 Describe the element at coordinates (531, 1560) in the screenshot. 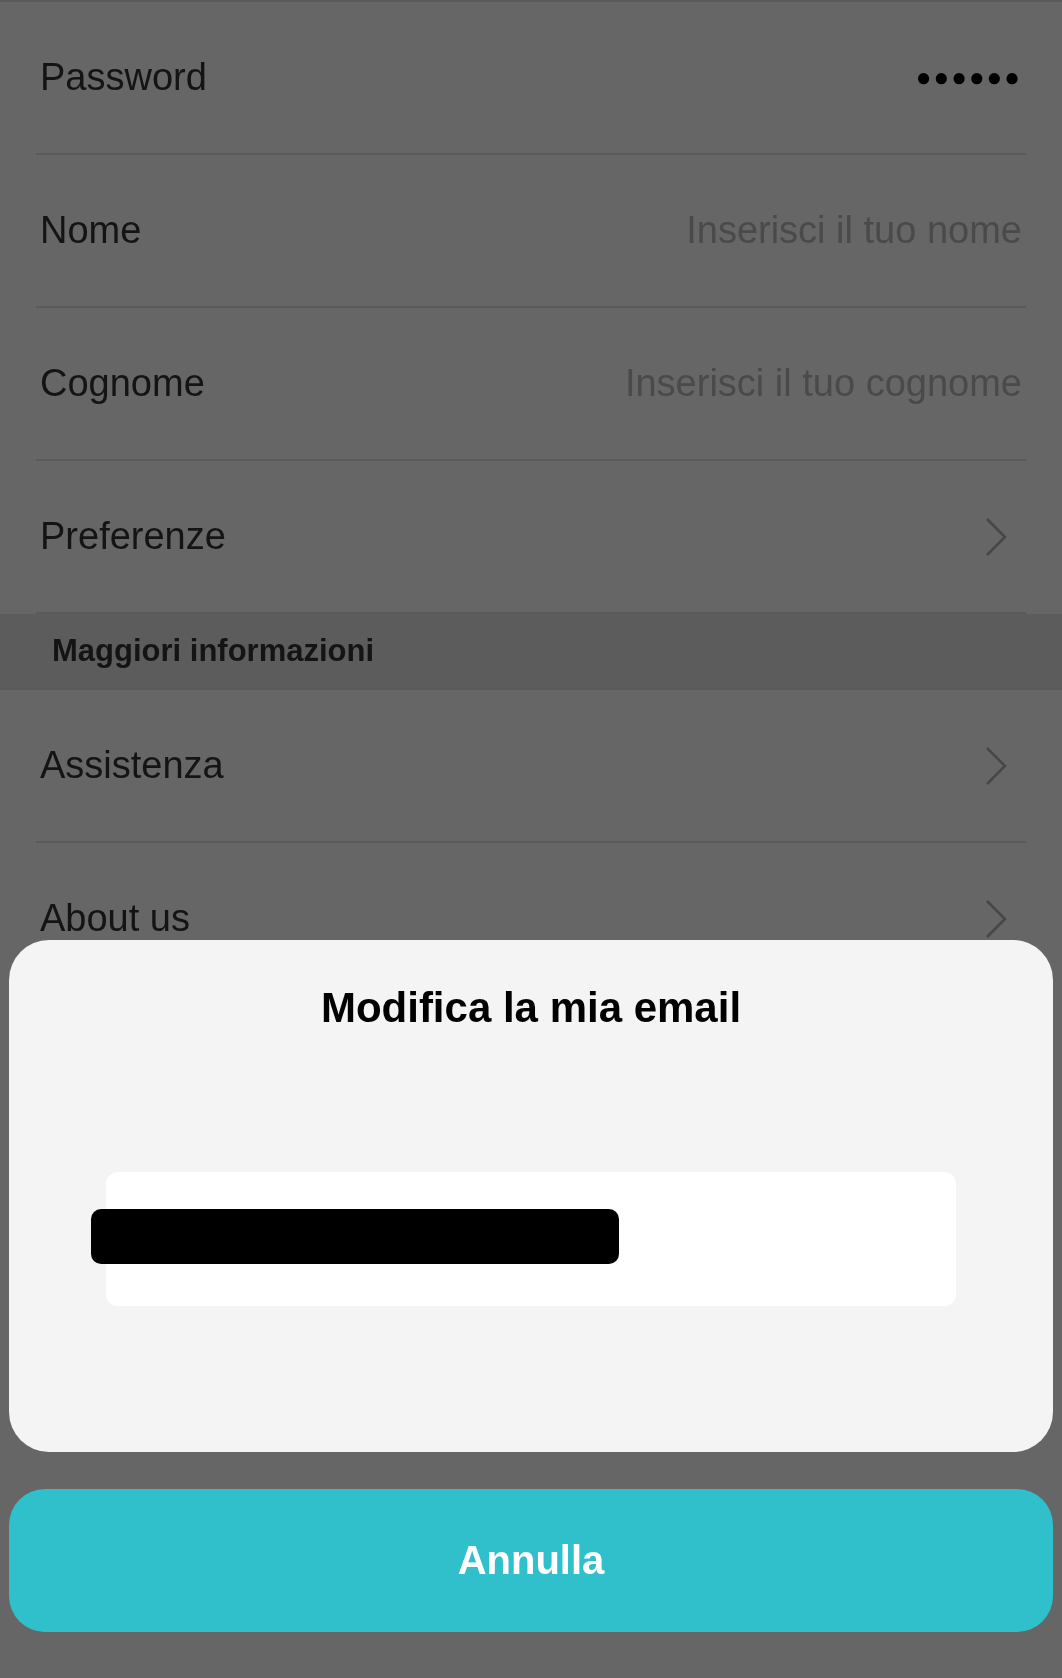

I see `cancel-button: Annulla` at that location.